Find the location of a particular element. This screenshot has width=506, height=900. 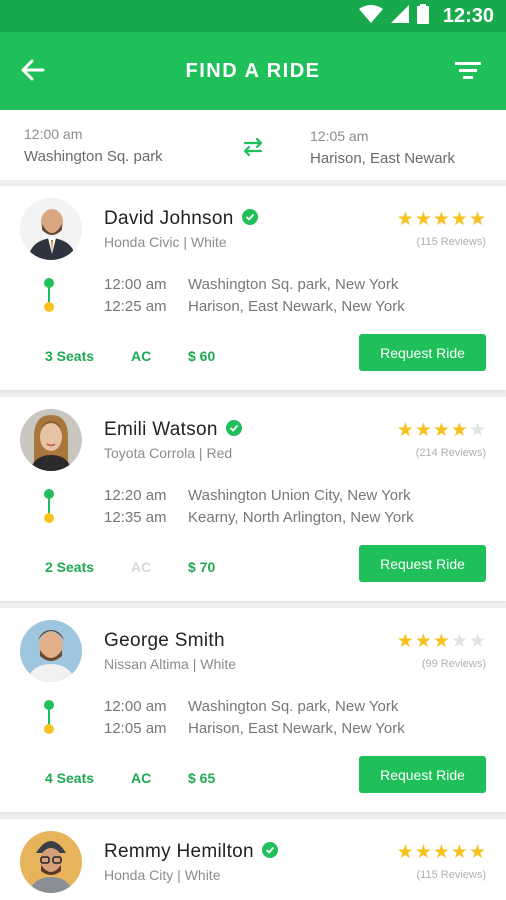

status-icons: 12:30 is located at coordinates (426, 16).